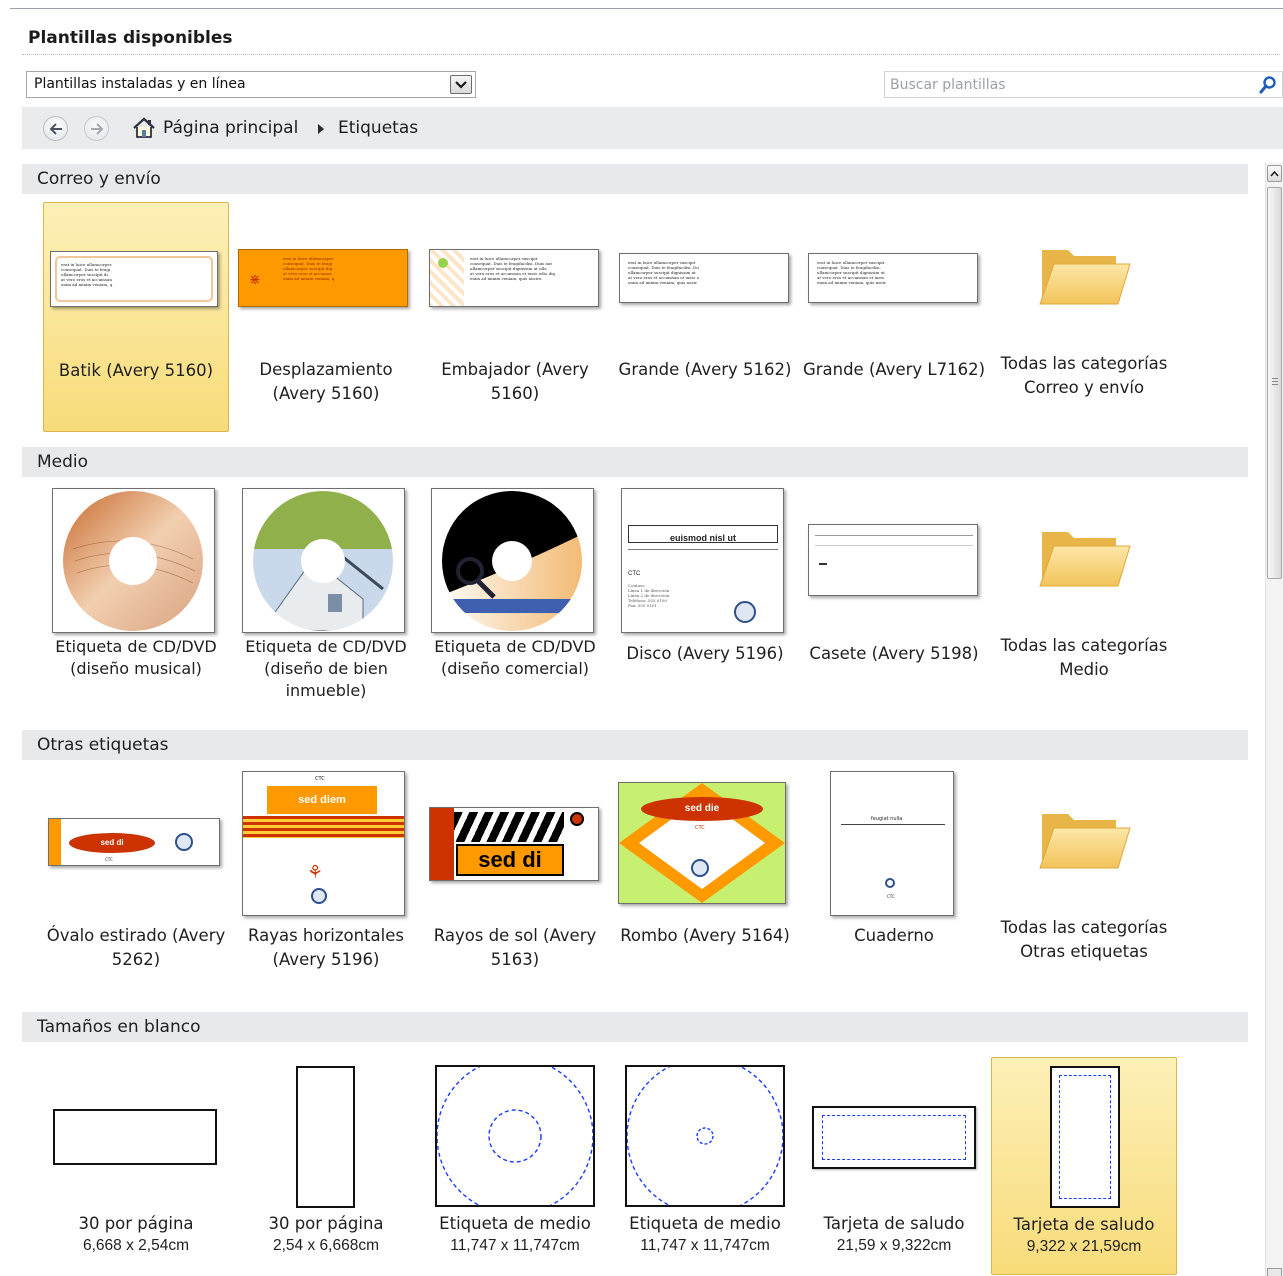  I want to click on template-label: Todas las categorías Correo y envío, so click(1084, 375).